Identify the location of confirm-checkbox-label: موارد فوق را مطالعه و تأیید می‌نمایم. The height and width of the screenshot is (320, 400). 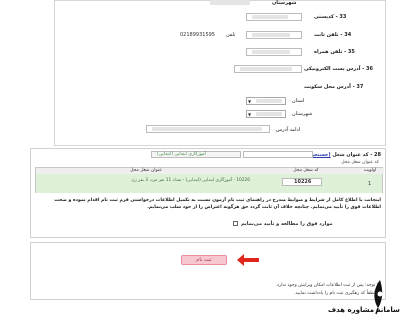
(287, 224).